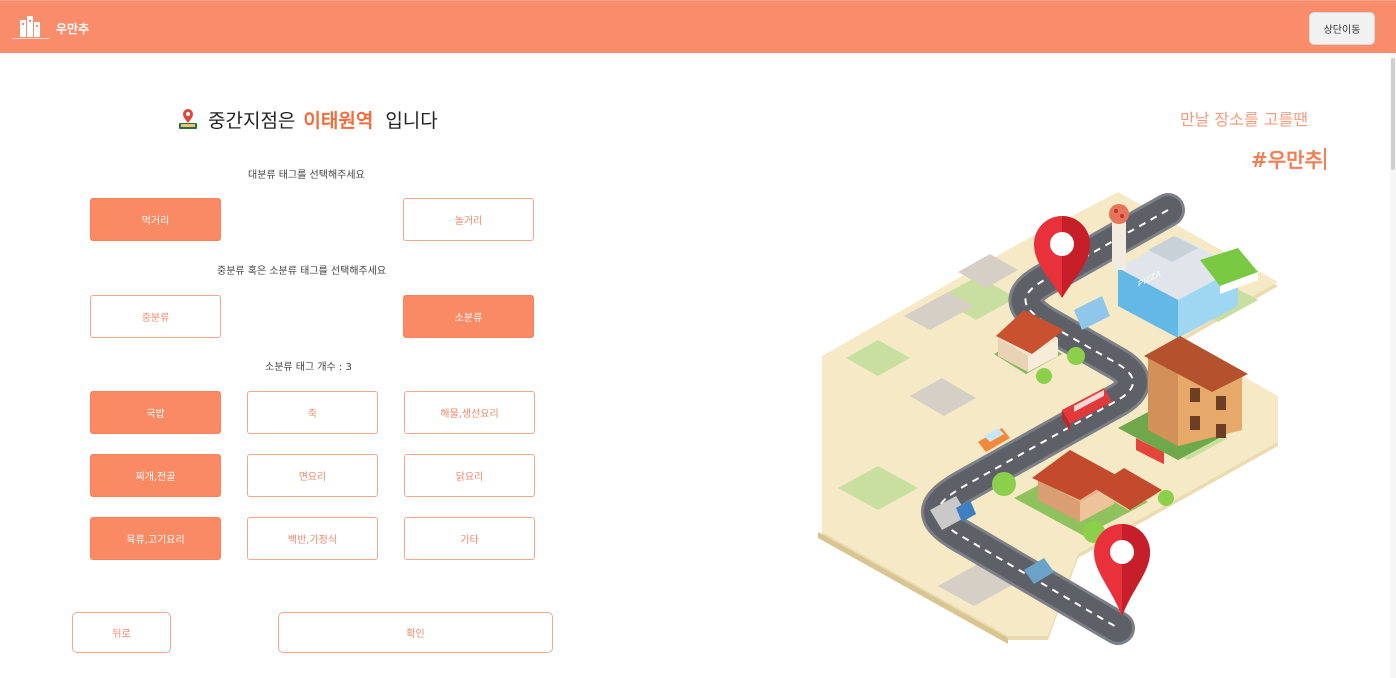 This screenshot has width=1396, height=678. What do you see at coordinates (155, 475) in the screenshot?
I see `tag-stew-button: 찌개,전골` at bounding box center [155, 475].